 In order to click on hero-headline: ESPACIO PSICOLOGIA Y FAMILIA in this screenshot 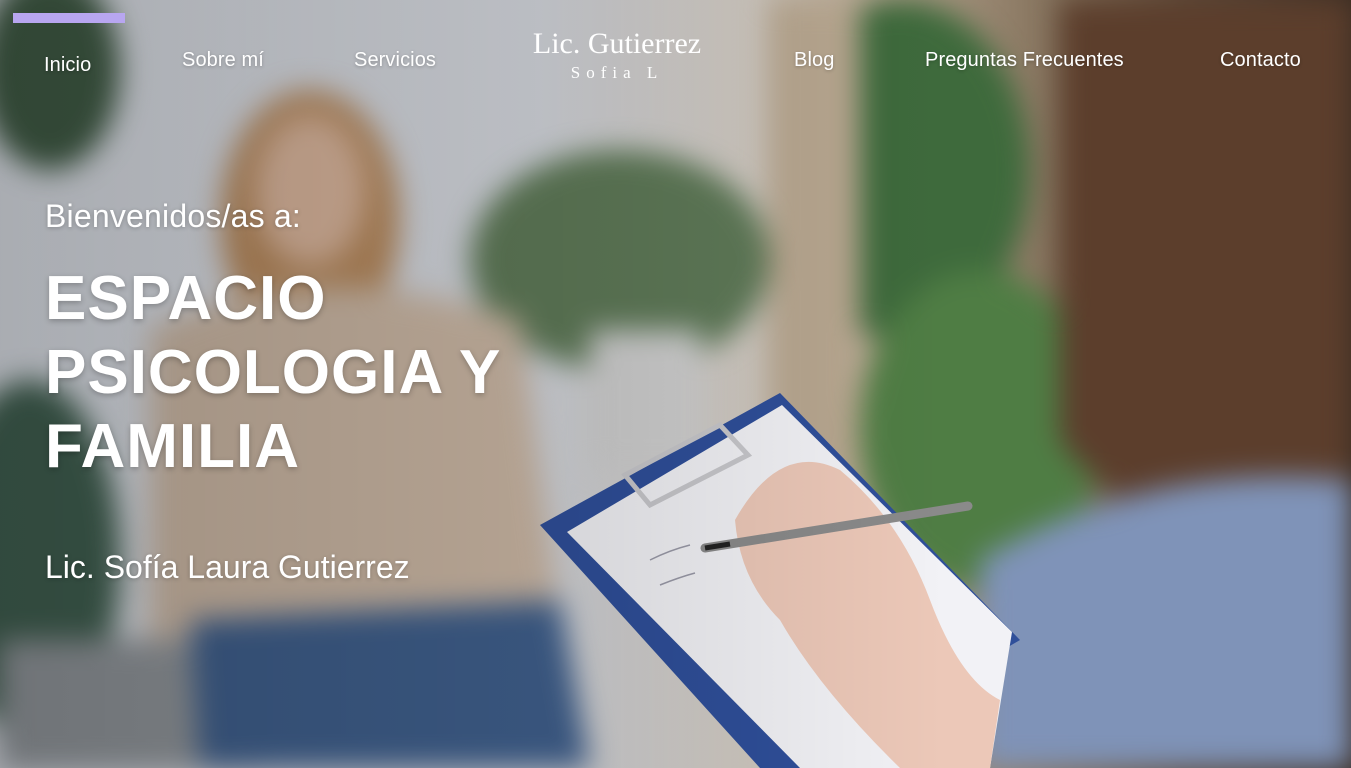, I will do `click(305, 373)`.